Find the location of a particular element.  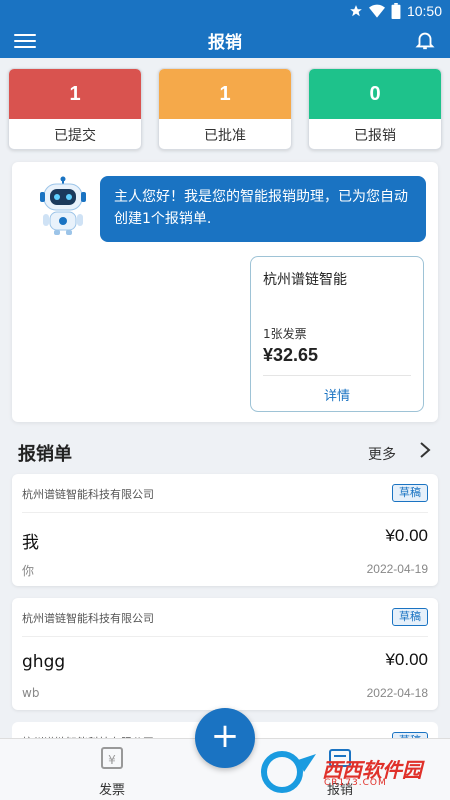

more-link: 更多 is located at coordinates (382, 454).